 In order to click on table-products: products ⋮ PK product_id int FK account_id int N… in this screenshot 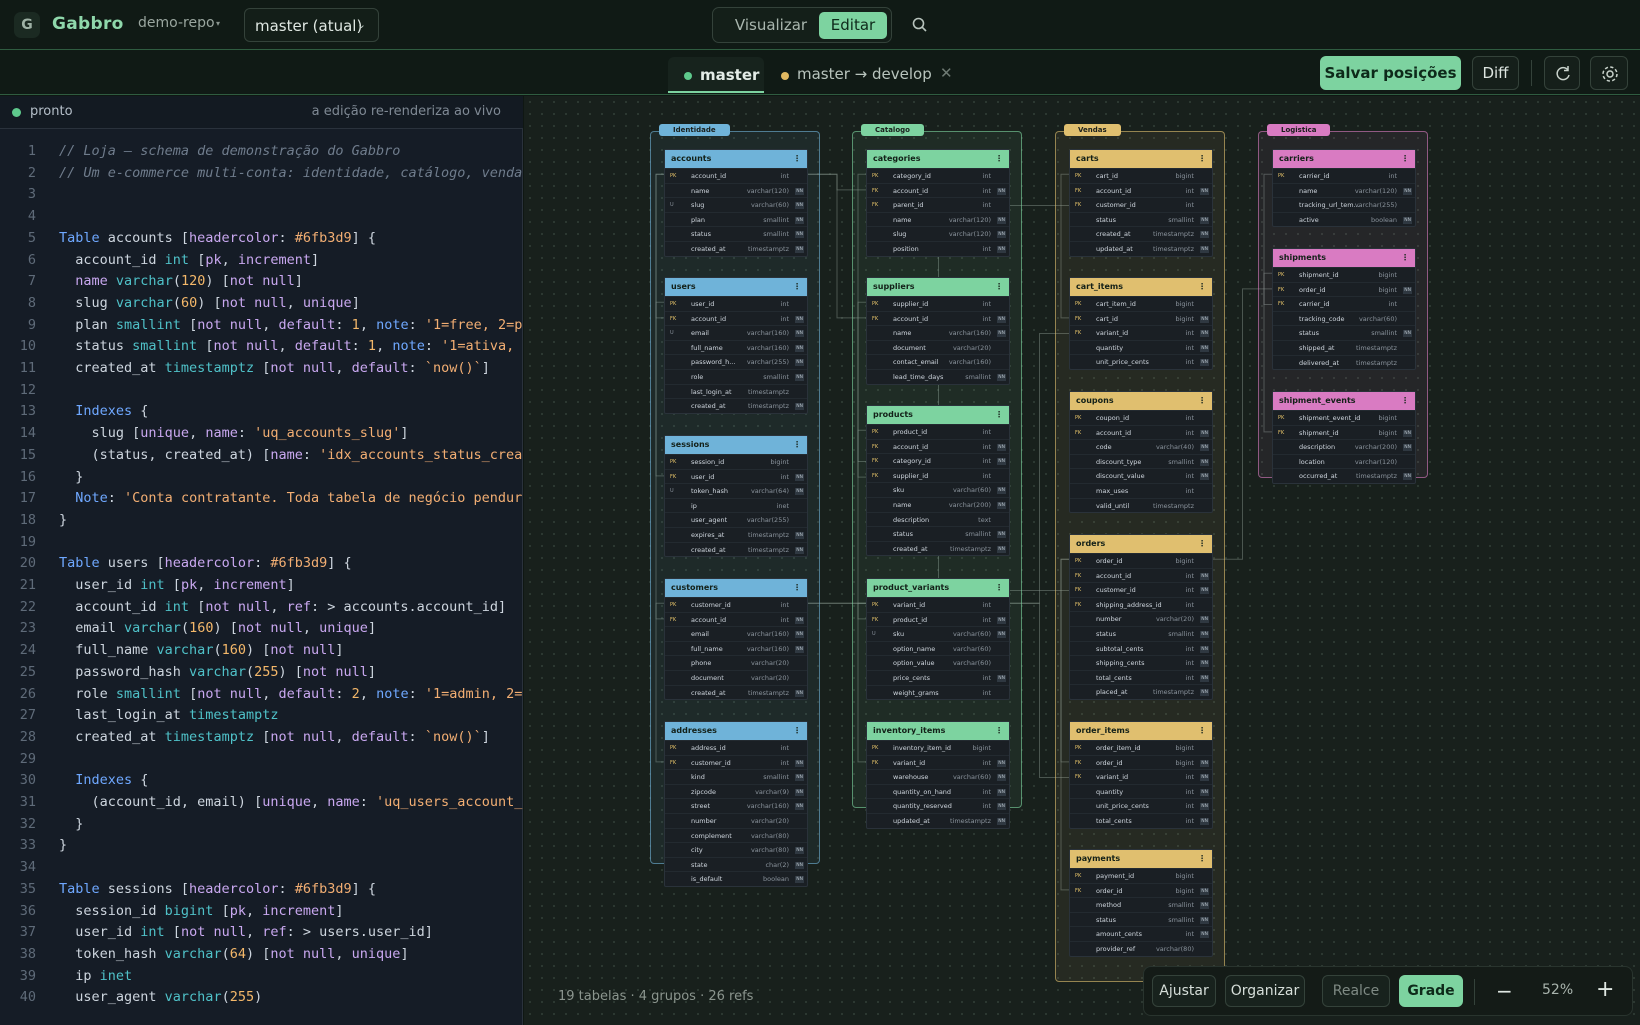, I will do `click(938, 481)`.